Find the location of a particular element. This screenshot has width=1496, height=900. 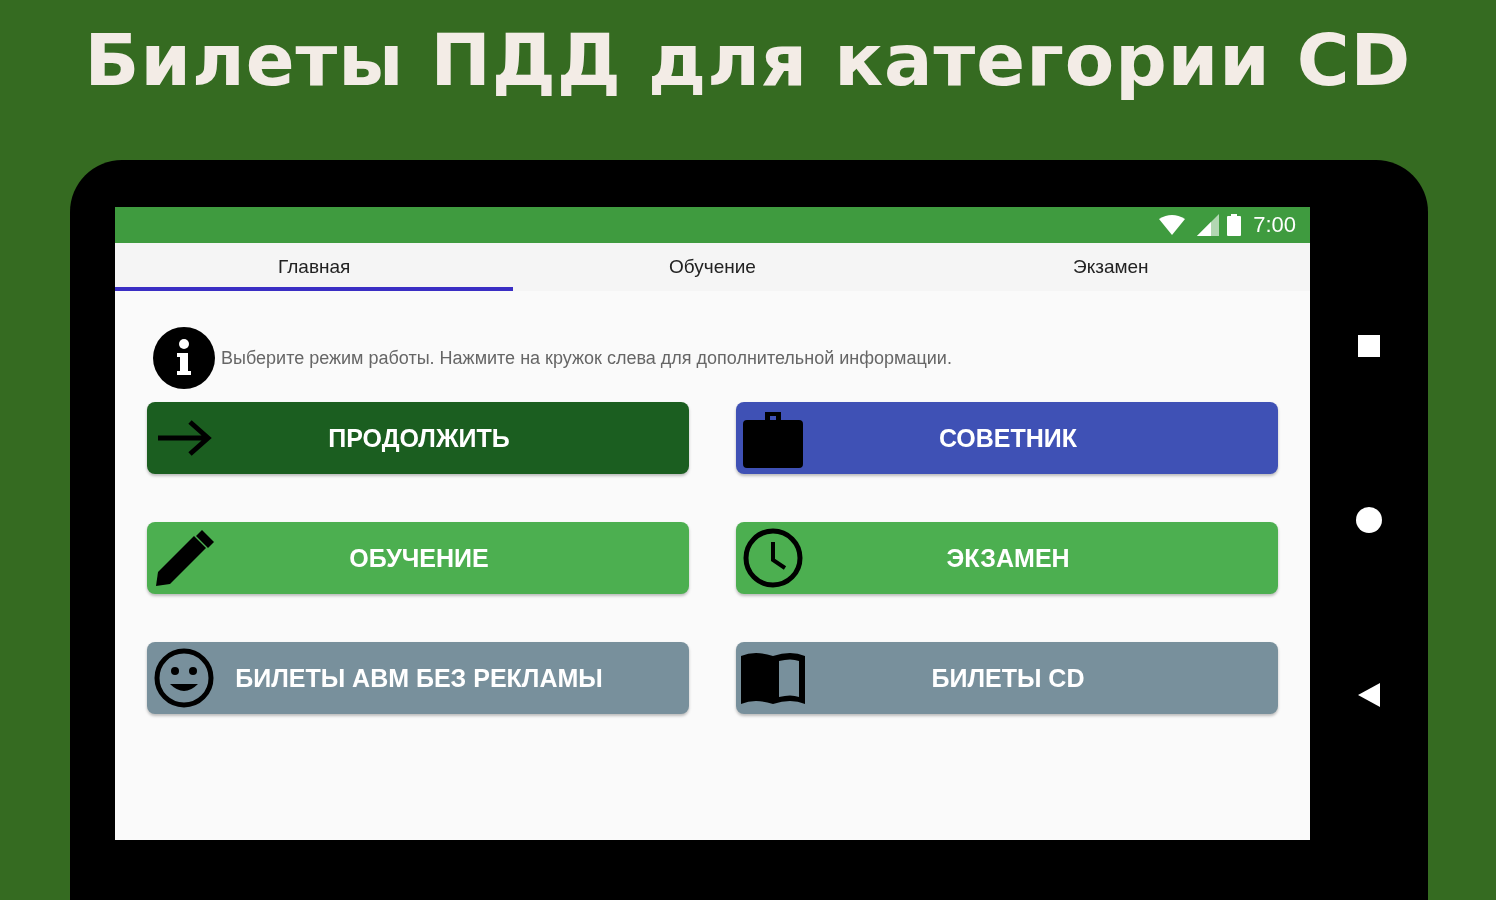

pencil-icon is located at coordinates (184, 558).